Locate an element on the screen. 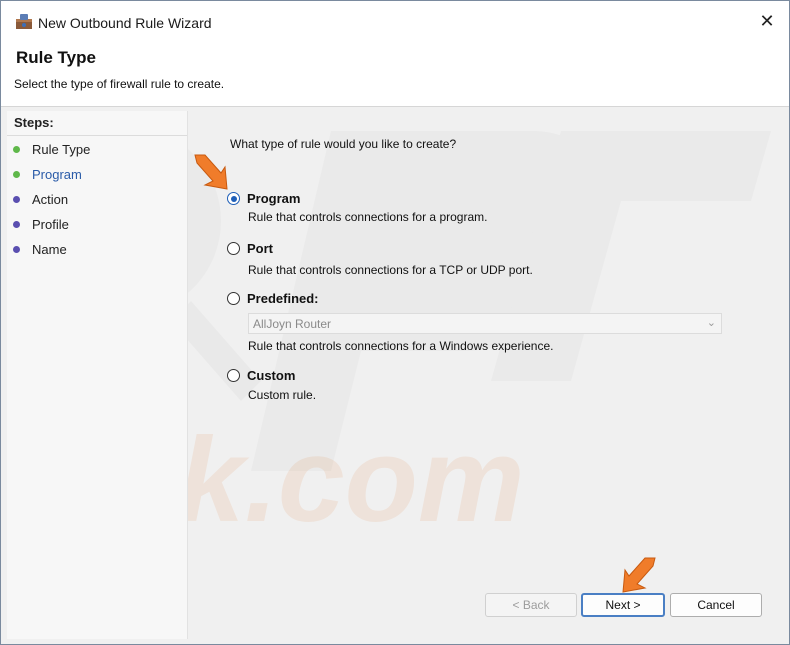 Image resolution: width=790 pixels, height=645 pixels. close-button: ✕ is located at coordinates (767, 21).